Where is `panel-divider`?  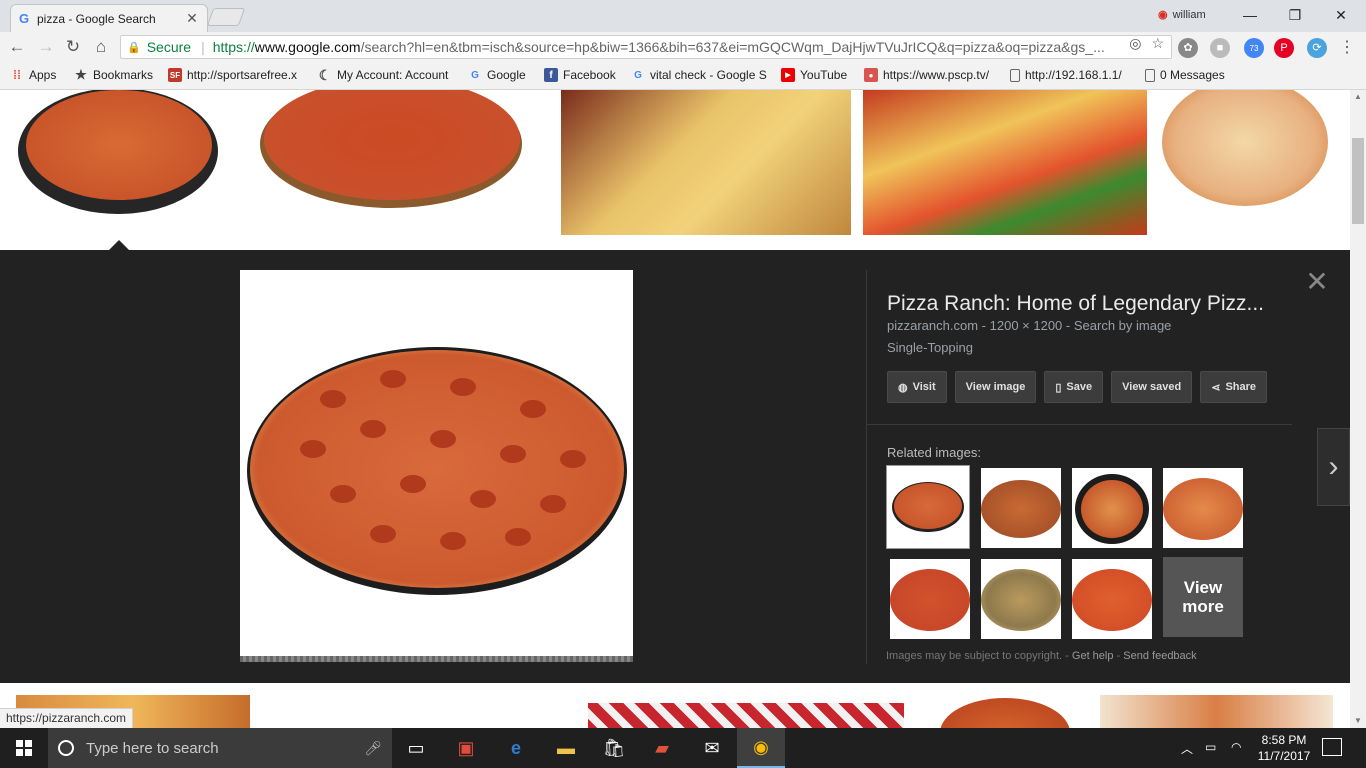 panel-divider is located at coordinates (866, 467).